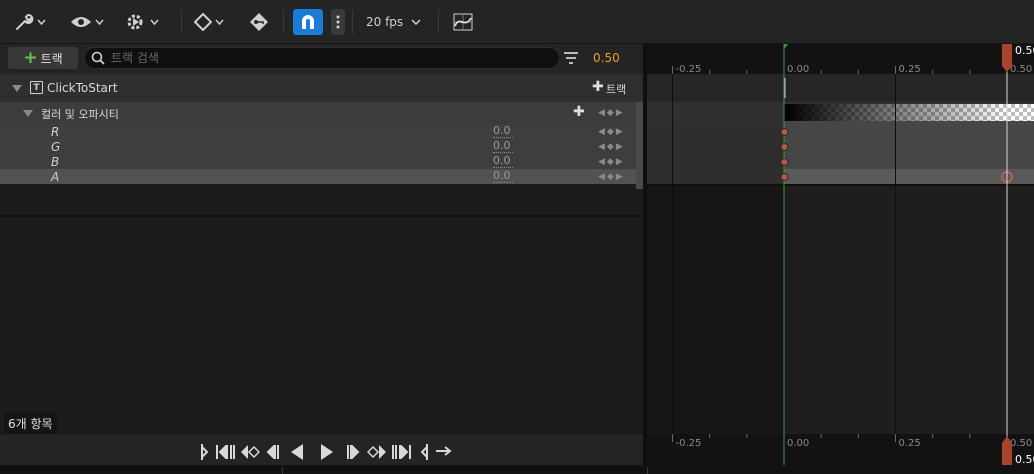 The width and height of the screenshot is (1034, 474). I want to click on loop-icon, so click(444, 451).